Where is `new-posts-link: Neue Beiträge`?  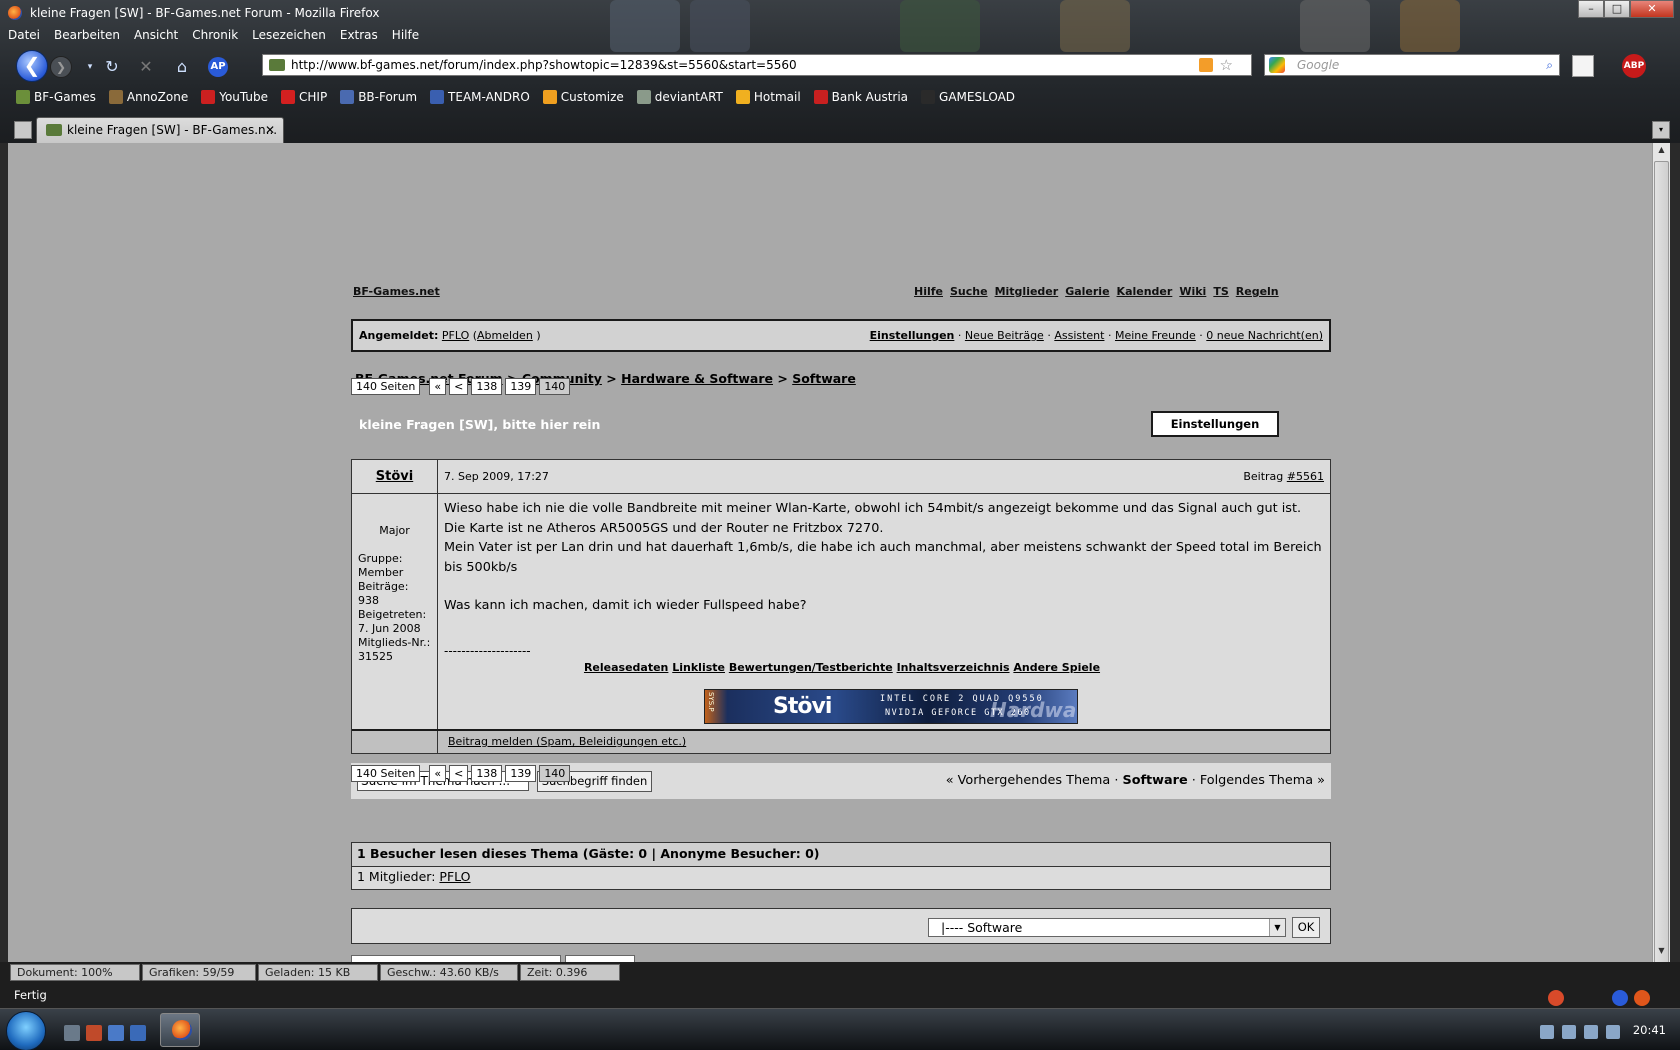
new-posts-link: Neue Beiträge is located at coordinates (1004, 335).